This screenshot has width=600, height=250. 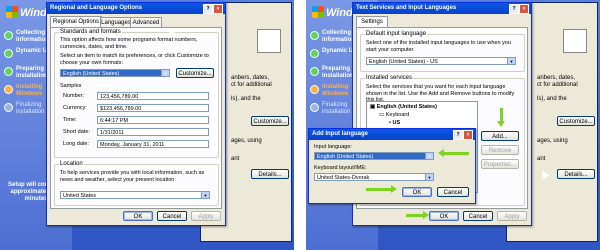 What do you see at coordinates (71, 164) in the screenshot?
I see `location-legend: Location` at bounding box center [71, 164].